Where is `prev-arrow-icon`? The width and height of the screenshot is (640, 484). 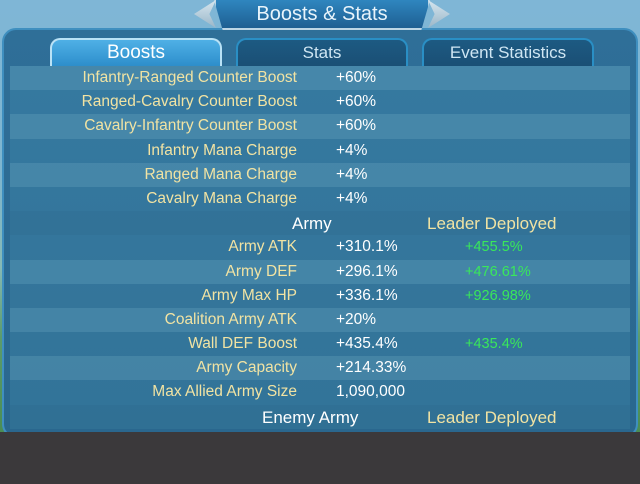 prev-arrow-icon is located at coordinates (205, 14).